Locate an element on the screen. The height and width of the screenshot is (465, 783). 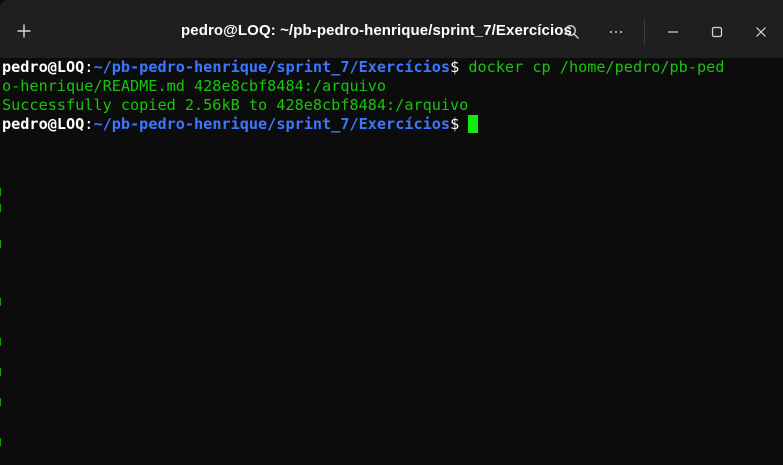
close-icon is located at coordinates (761, 32).